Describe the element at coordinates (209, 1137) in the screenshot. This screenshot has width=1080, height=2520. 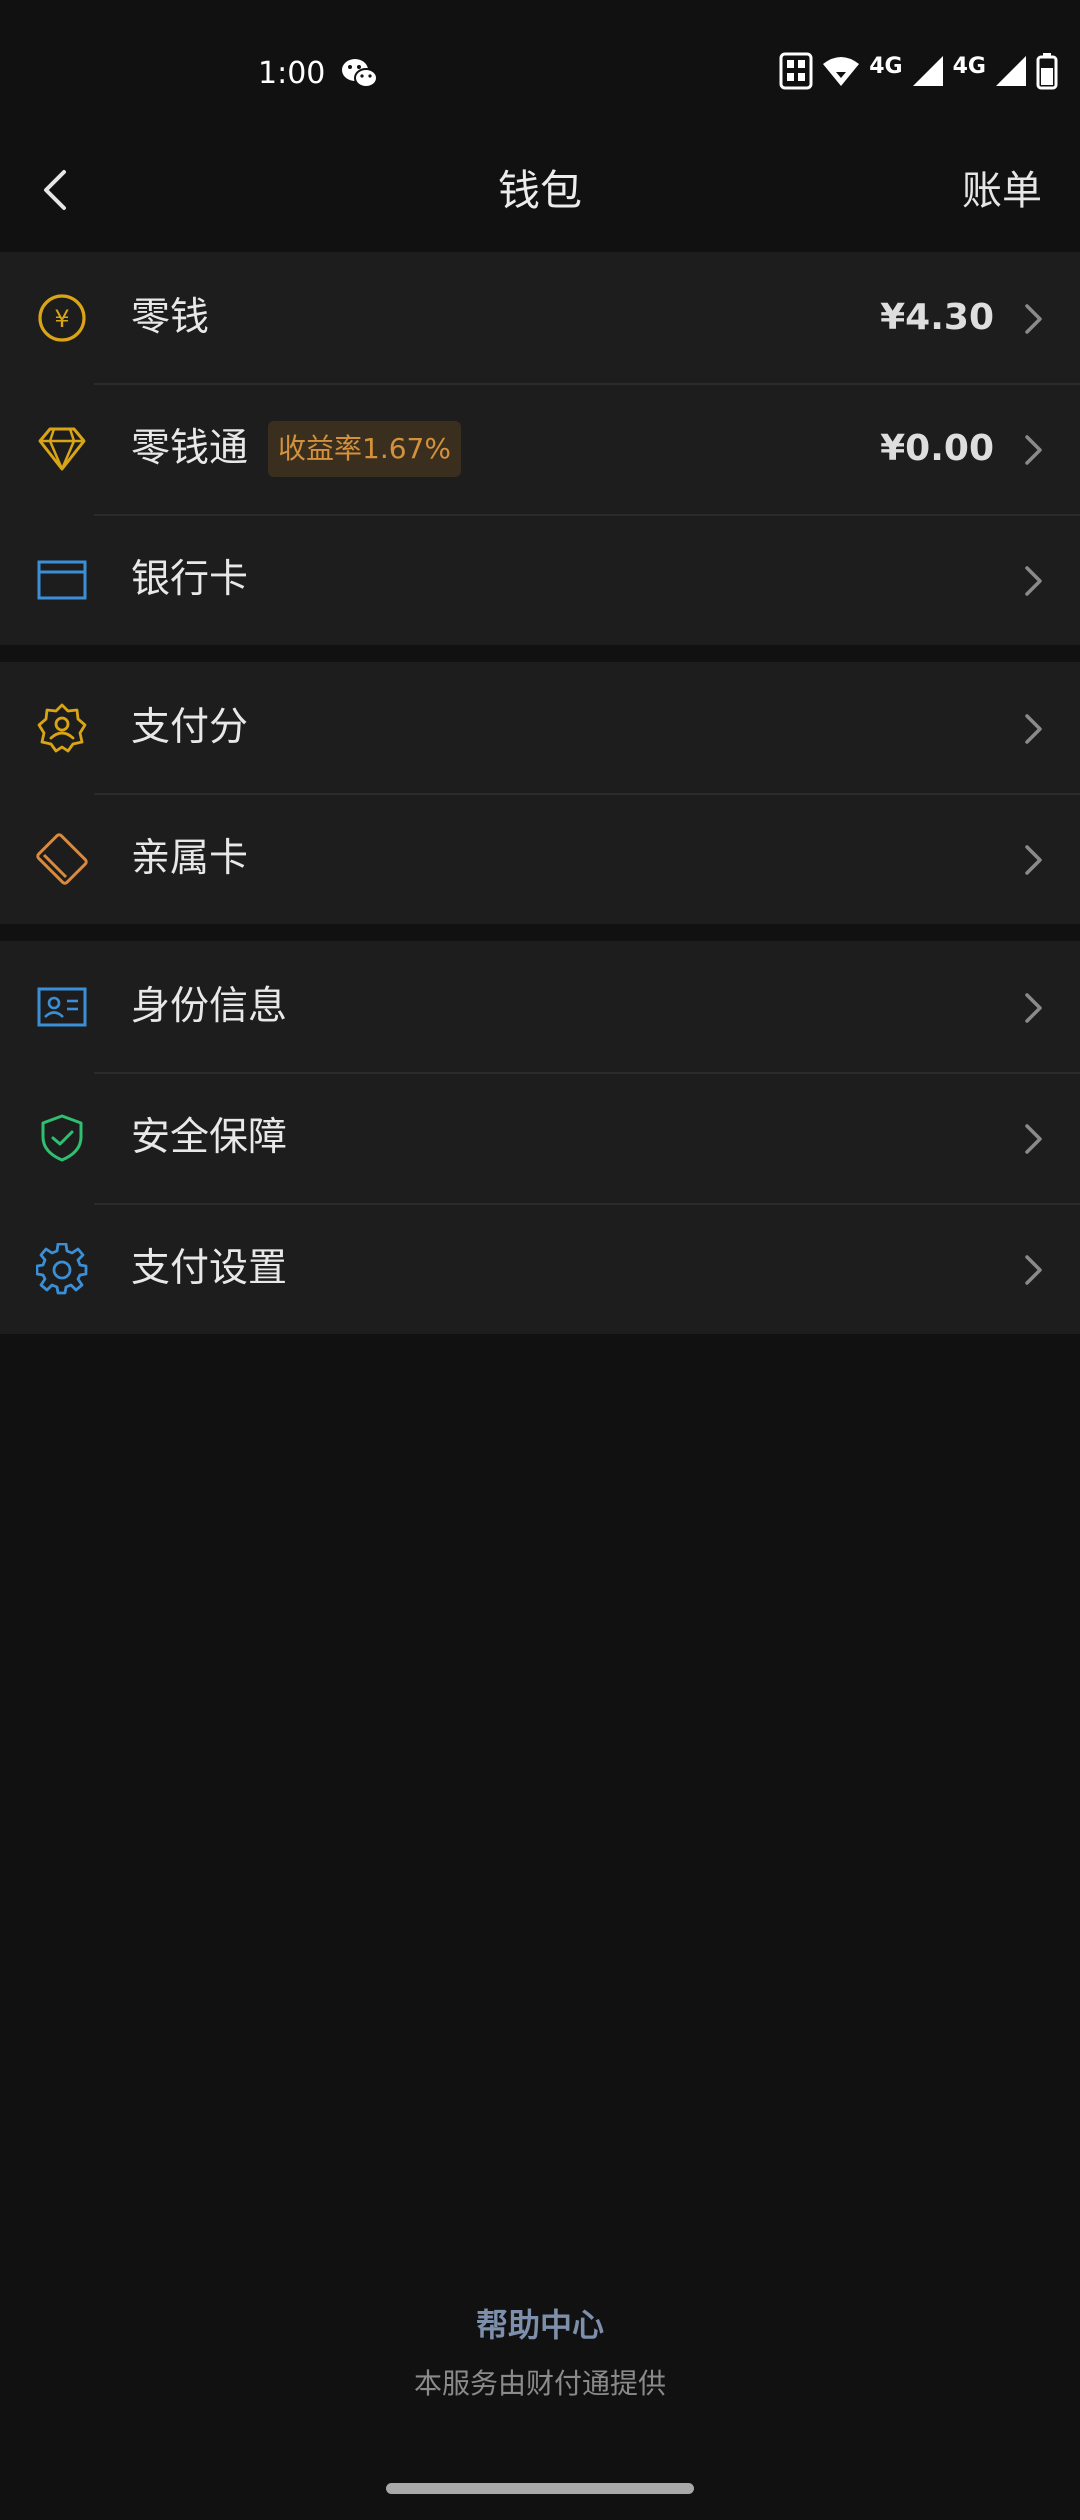
I see `list-item-label: 安全保障` at that location.